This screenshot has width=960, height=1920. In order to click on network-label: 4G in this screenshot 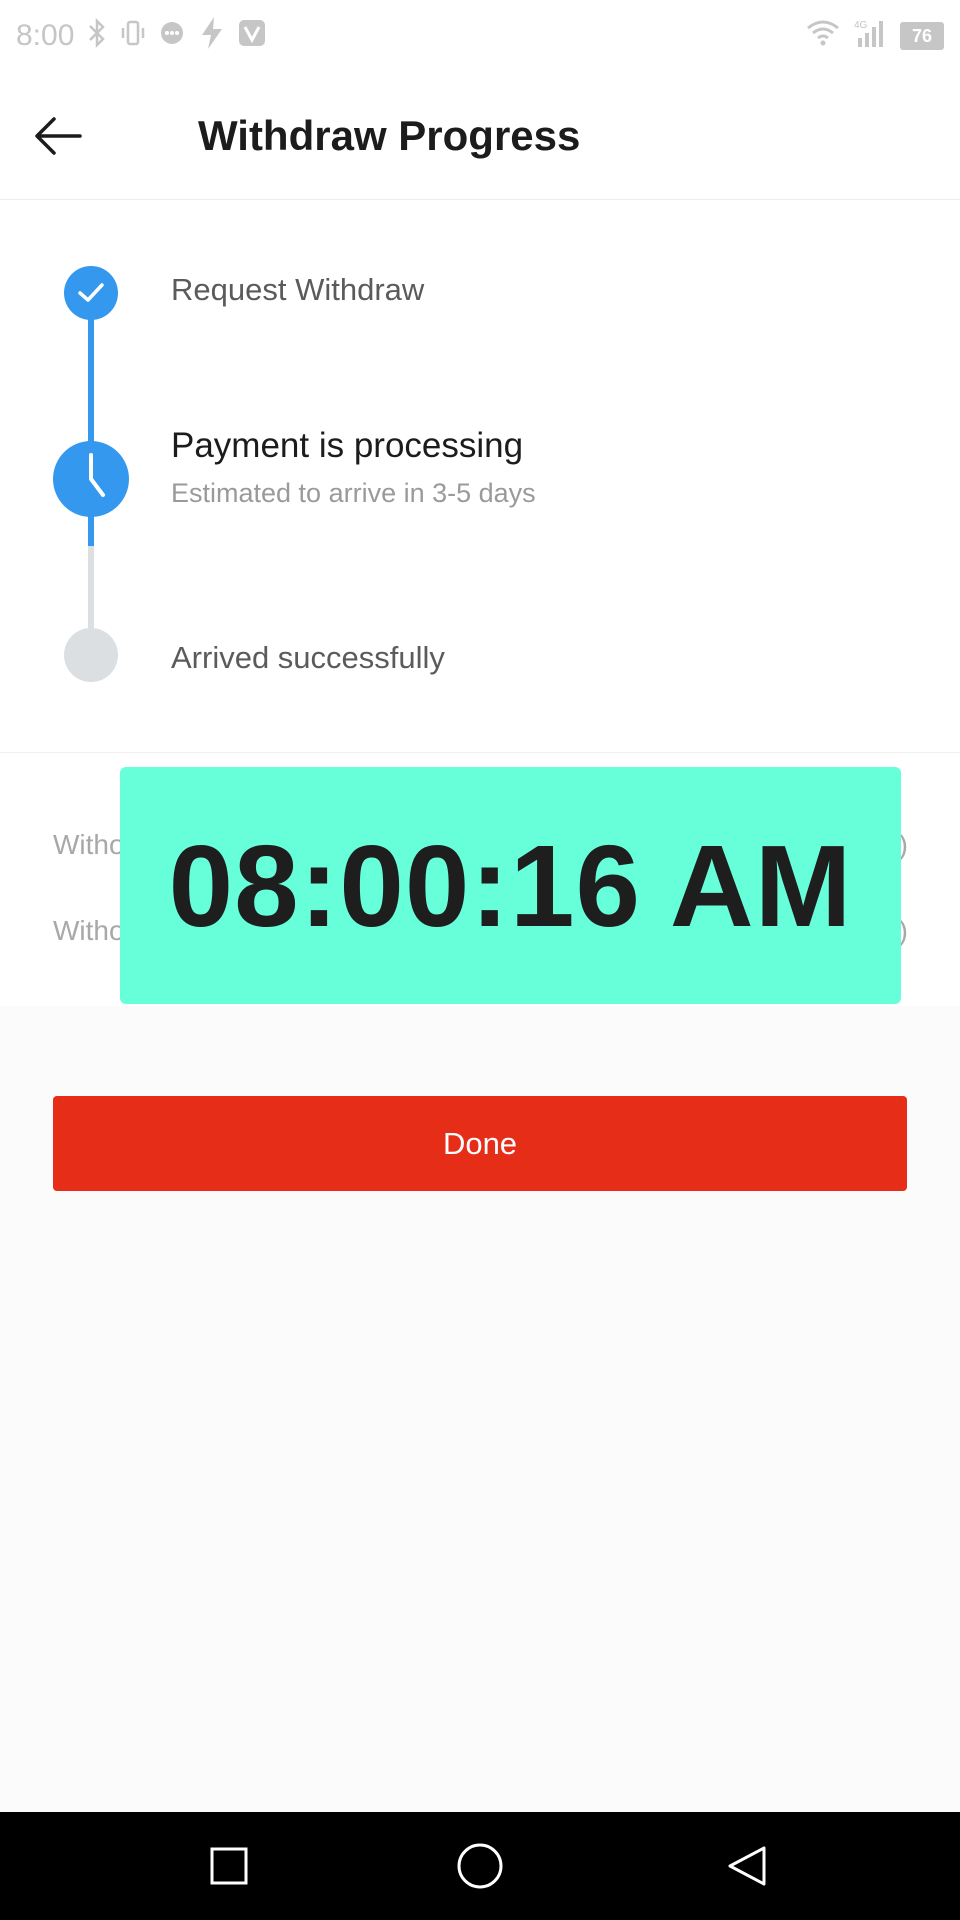, I will do `click(861, 25)`.